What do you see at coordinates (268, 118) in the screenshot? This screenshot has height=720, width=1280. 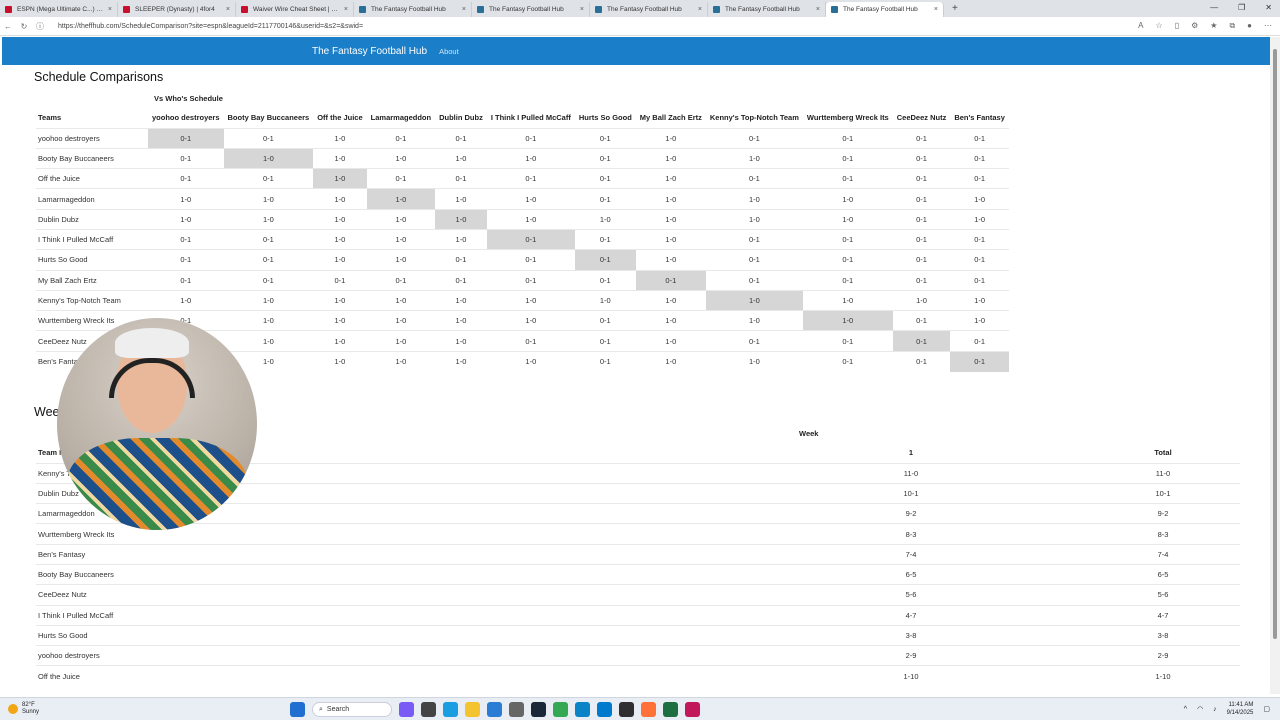 I see `schedule-column-header: Booty Bay Buccaneers` at bounding box center [268, 118].